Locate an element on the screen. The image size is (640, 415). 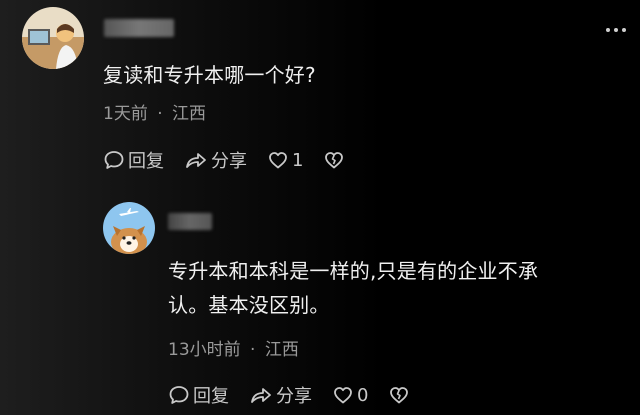
reply-meta: 13小时前 · 江西 is located at coordinates (233, 347).